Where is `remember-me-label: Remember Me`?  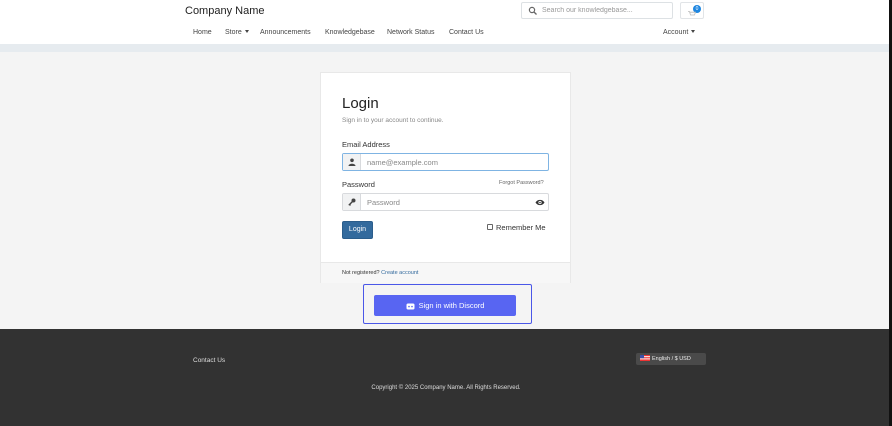
remember-me-label: Remember Me is located at coordinates (521, 227).